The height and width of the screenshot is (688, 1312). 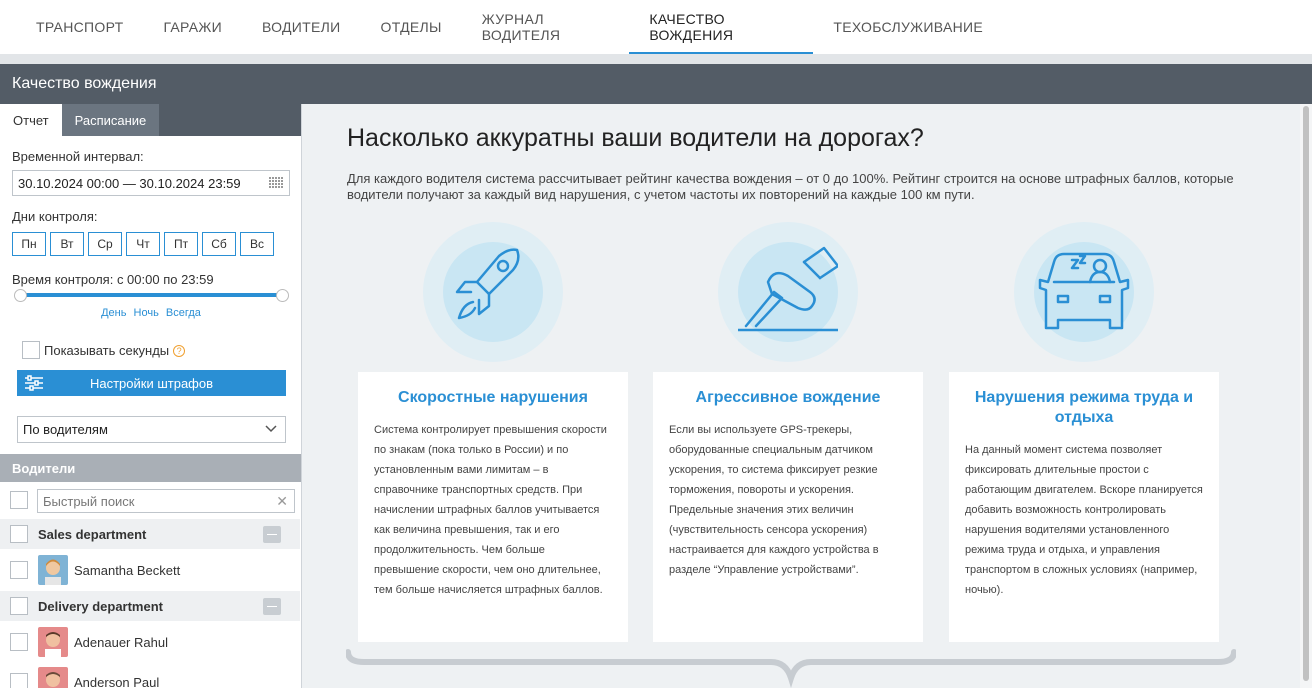 What do you see at coordinates (117, 681) in the screenshot?
I see `driver-name: Anderson Paul` at bounding box center [117, 681].